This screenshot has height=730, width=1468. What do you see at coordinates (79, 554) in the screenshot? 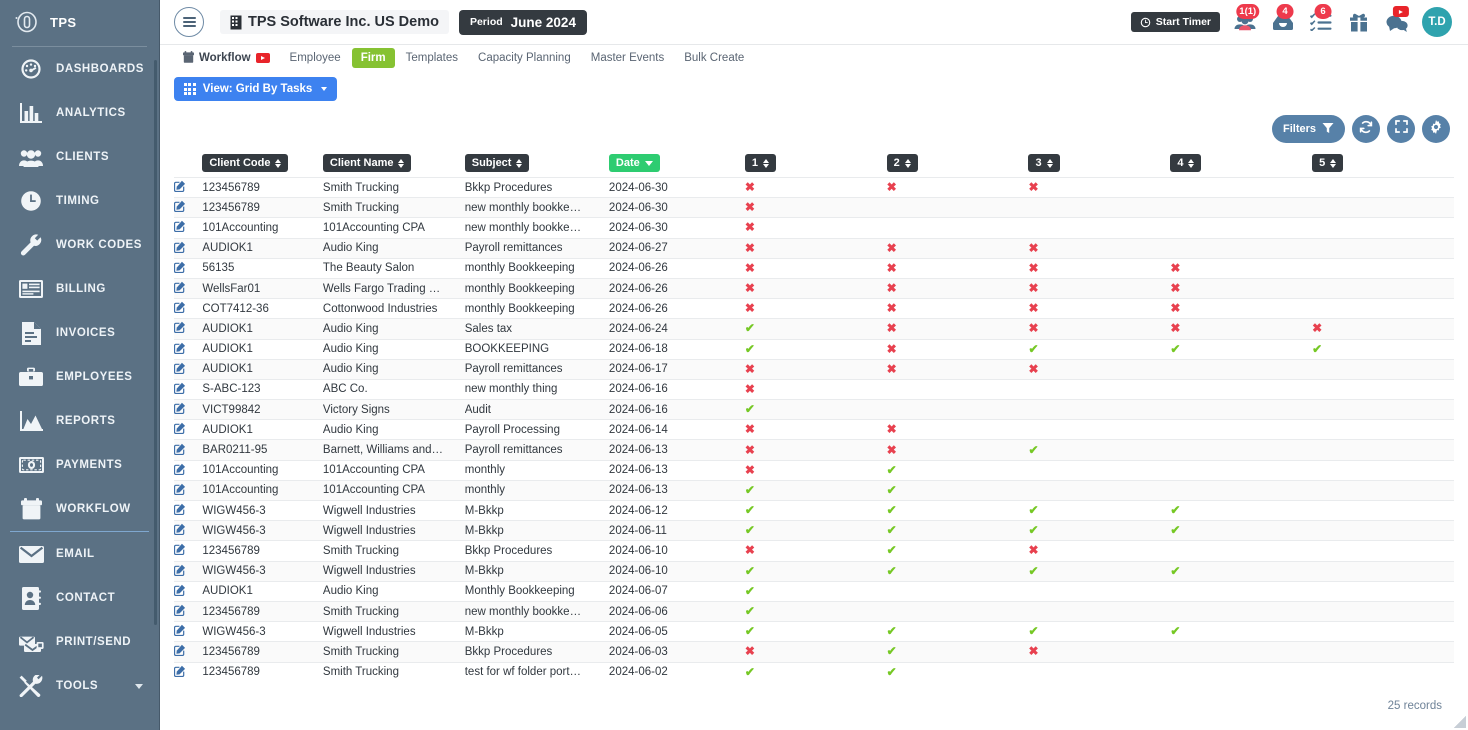
I see `sidebar-item-email: EMAIL` at bounding box center [79, 554].